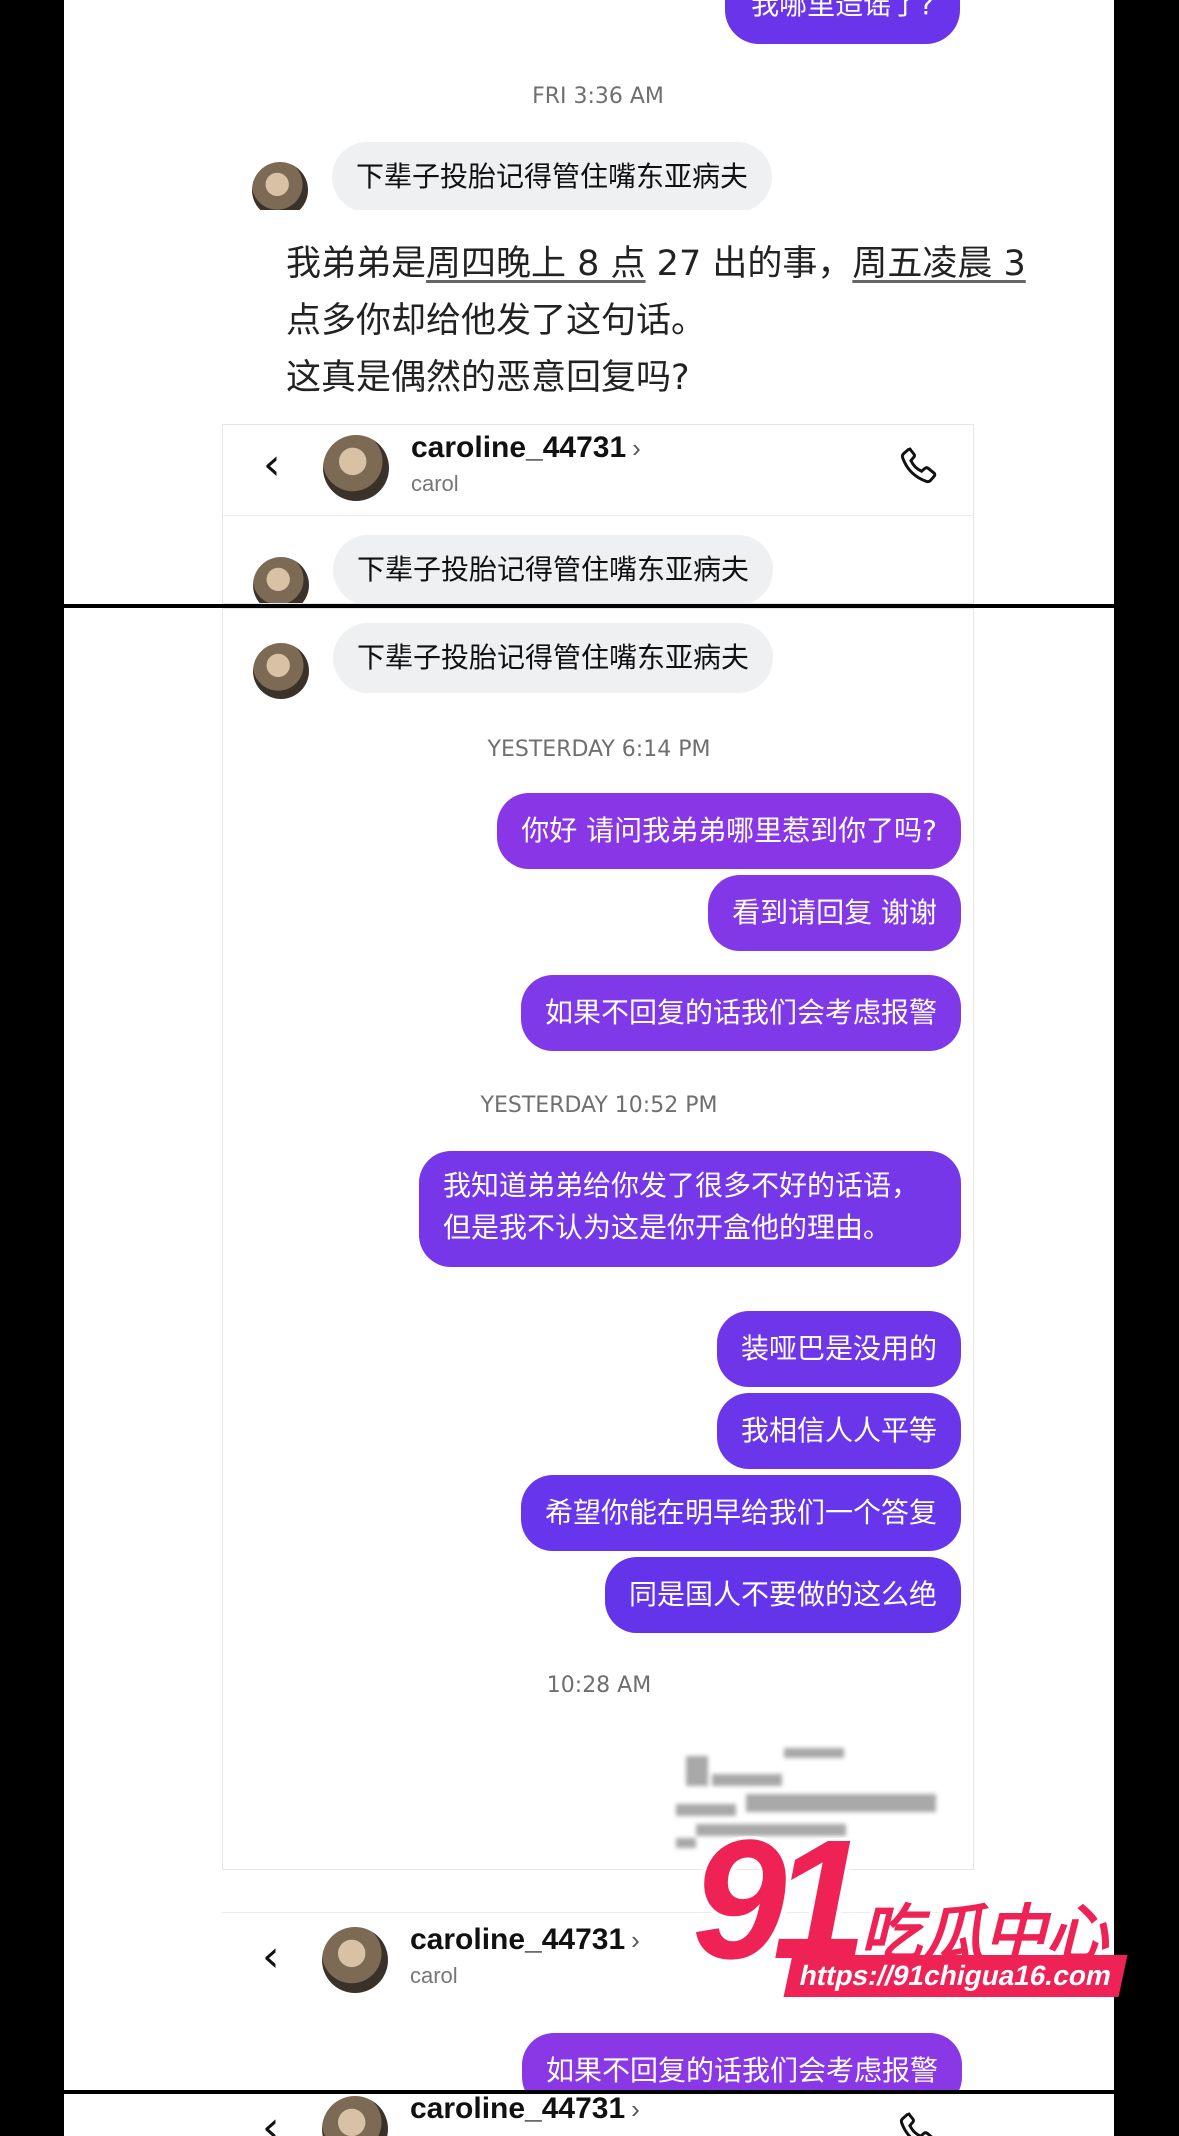 The image size is (1179, 2136). Describe the element at coordinates (599, 1685) in the screenshot. I see `timestamp: 10:28 AM` at that location.